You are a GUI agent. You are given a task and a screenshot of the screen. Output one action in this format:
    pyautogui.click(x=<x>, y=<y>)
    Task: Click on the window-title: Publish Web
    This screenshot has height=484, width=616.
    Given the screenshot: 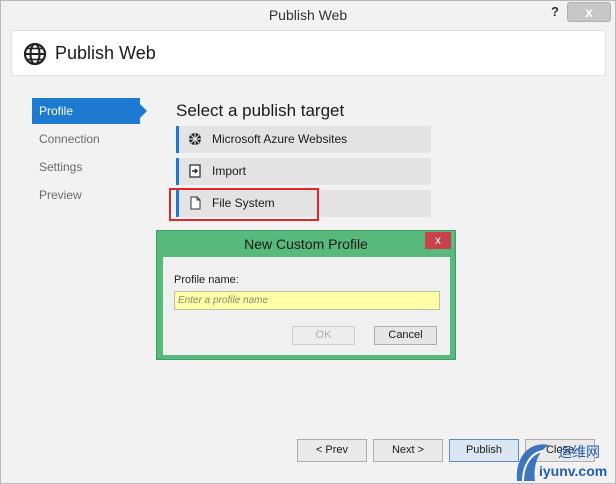 What is the action you would take?
    pyautogui.click(x=308, y=15)
    